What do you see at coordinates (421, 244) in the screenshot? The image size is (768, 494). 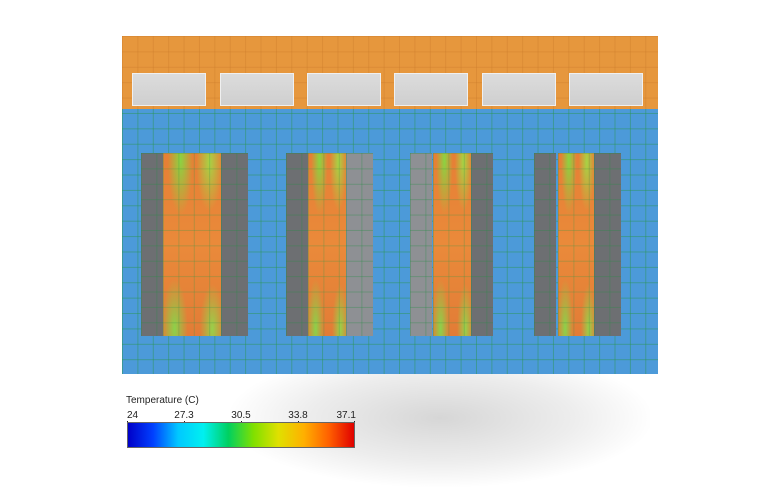 I see `rack-row-3a` at bounding box center [421, 244].